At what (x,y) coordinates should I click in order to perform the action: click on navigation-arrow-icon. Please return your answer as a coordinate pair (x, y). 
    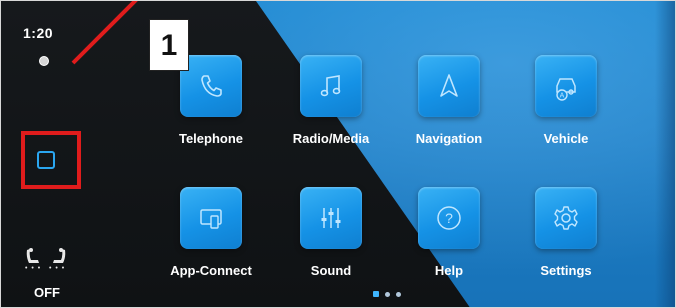
    Looking at the image, I should click on (449, 85).